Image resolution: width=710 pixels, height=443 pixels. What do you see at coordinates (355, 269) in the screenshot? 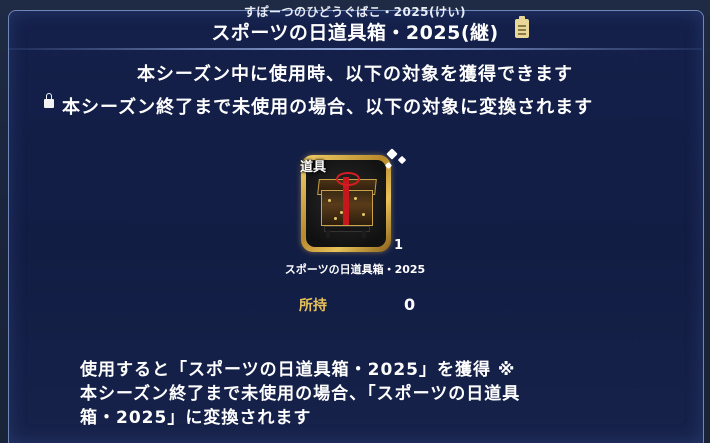
I see `item-name: スポーツの日道具箱・2025` at bounding box center [355, 269].